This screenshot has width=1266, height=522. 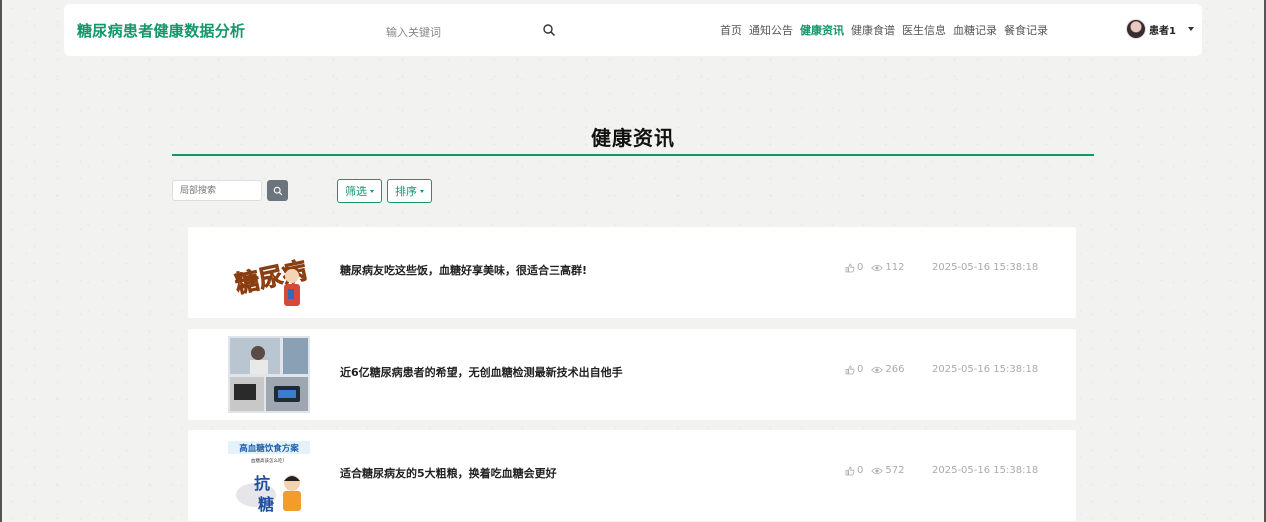 I want to click on nav-home: 首页, so click(x=731, y=30).